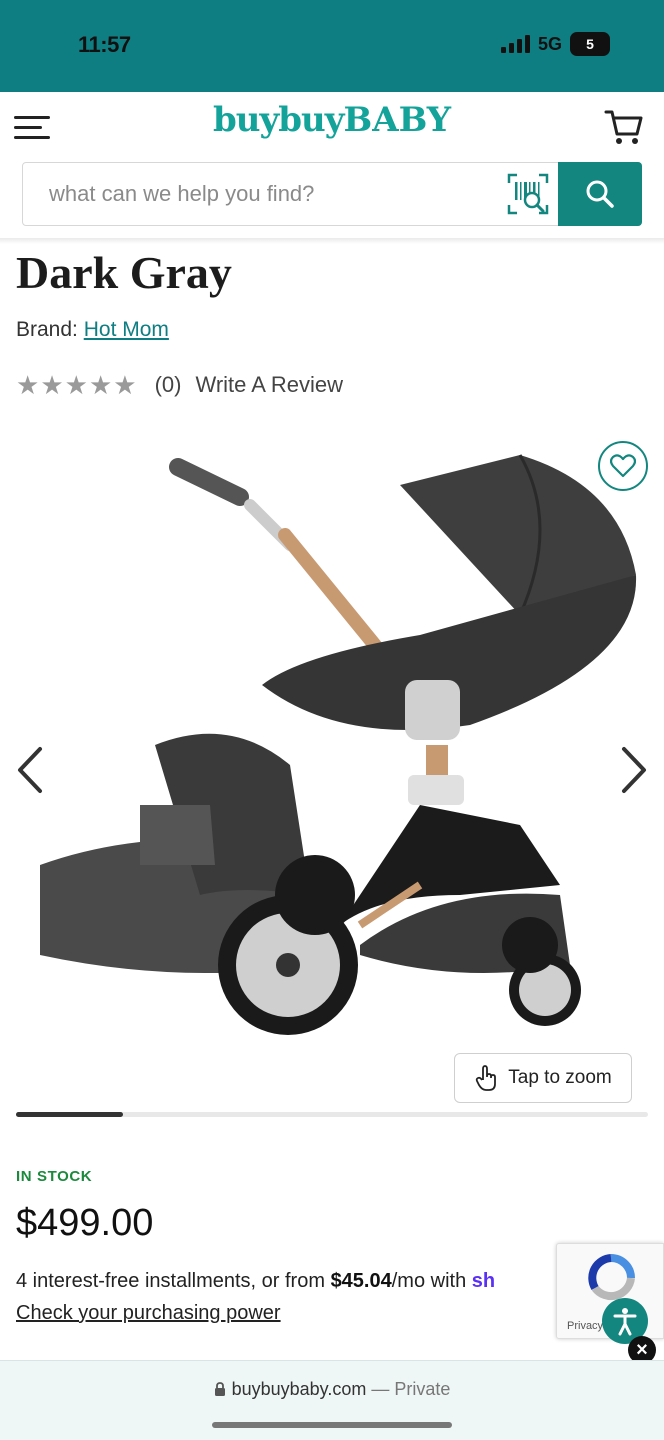  I want to click on favorite-button, so click(623, 466).